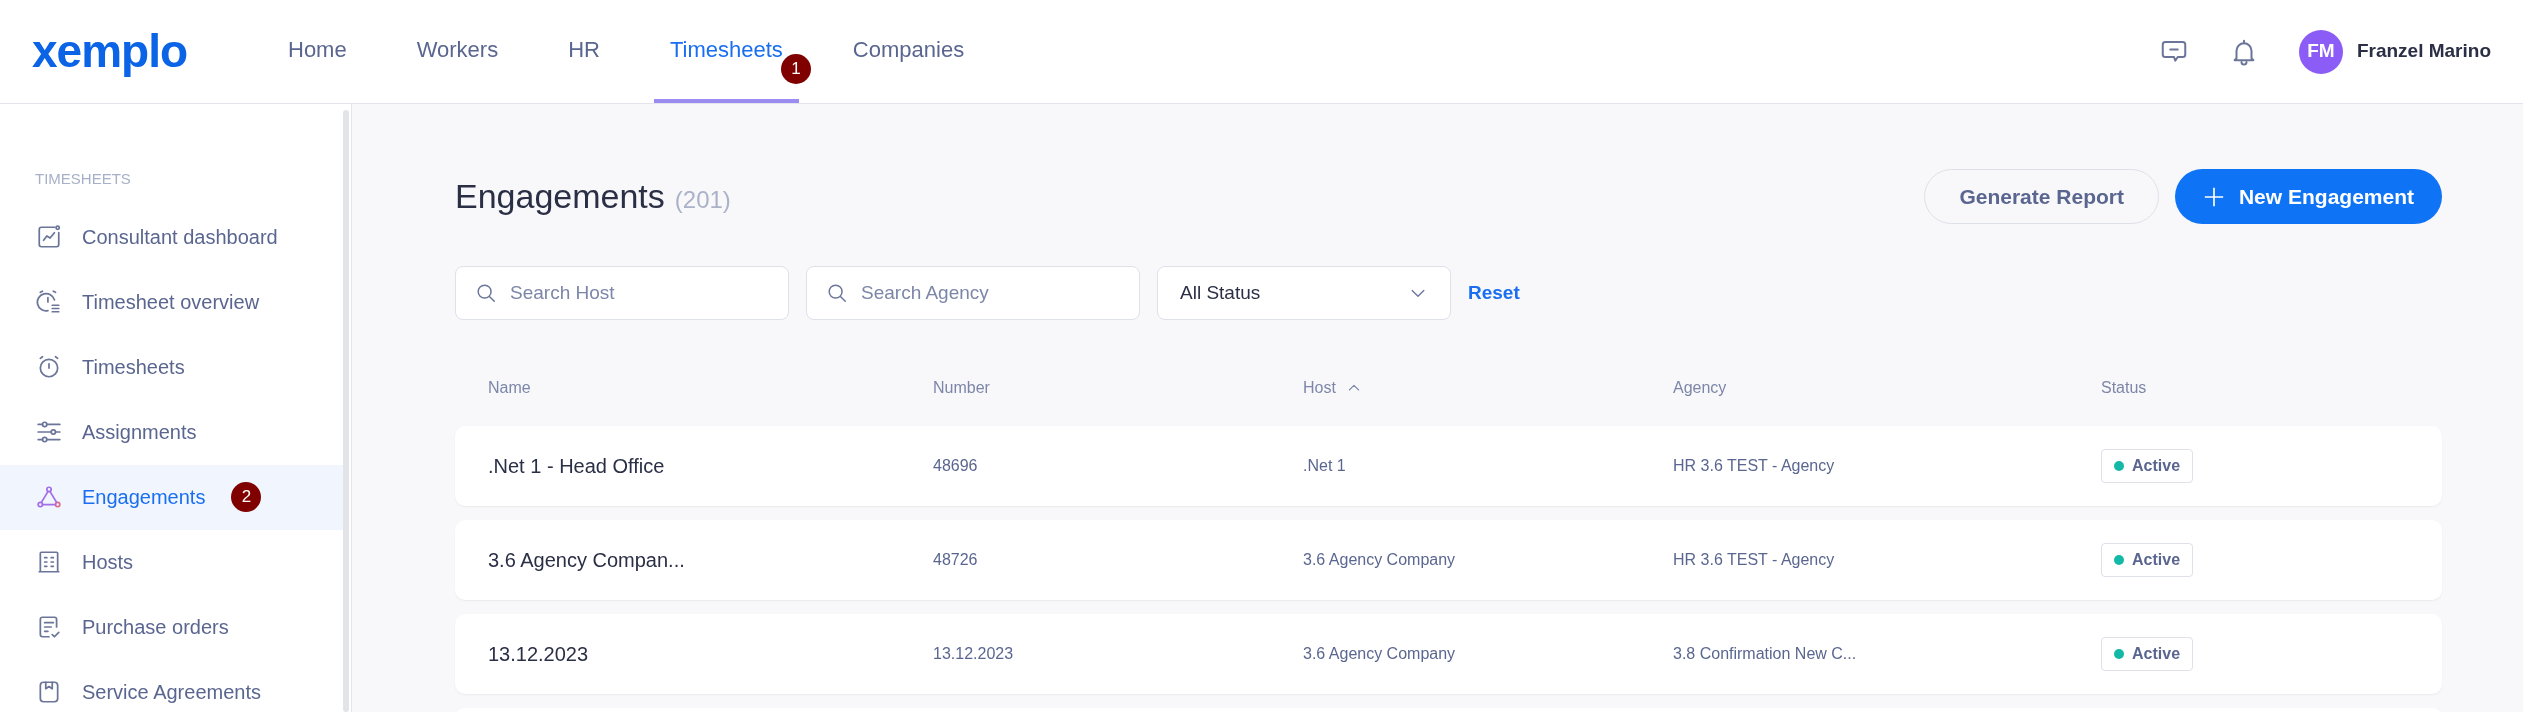 The width and height of the screenshot is (2523, 712). Describe the element at coordinates (49, 302) in the screenshot. I see `clock-list-icon` at that location.